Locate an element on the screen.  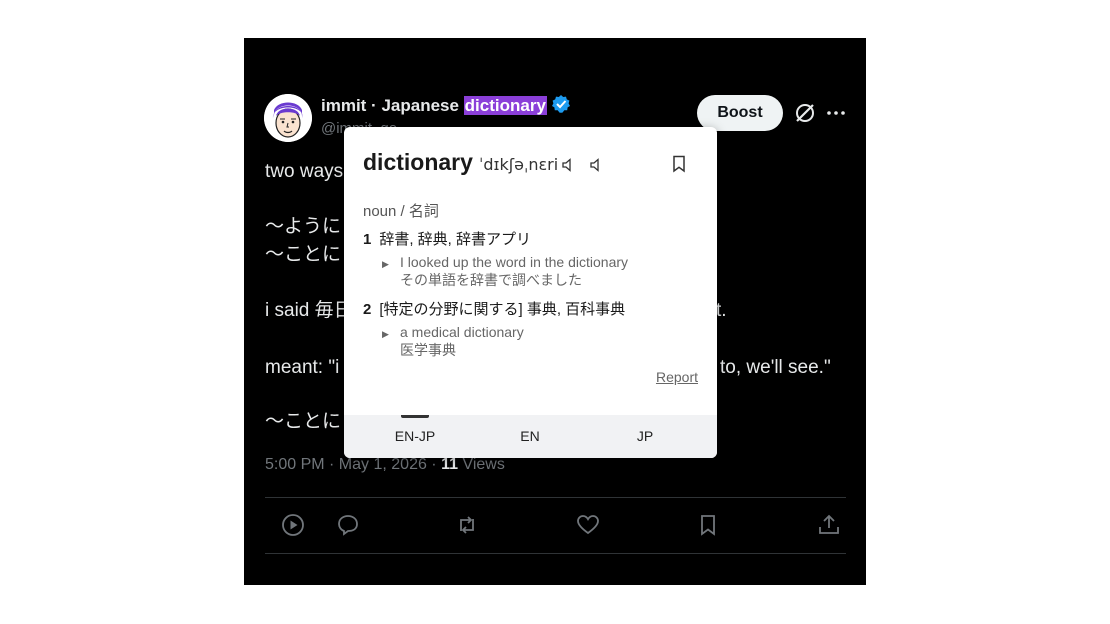
tweet-text-line-end: t. is located at coordinates (721, 310).